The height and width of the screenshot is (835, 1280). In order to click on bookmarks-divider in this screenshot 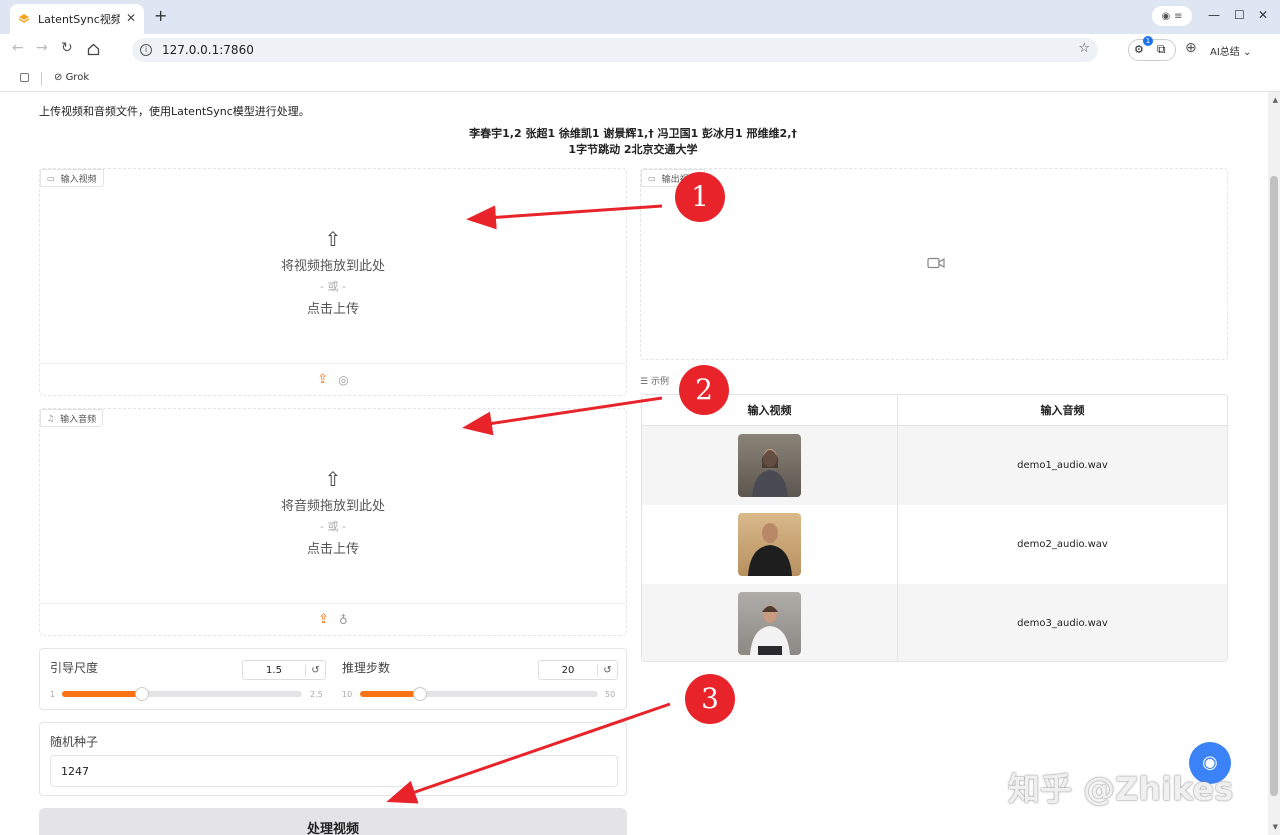, I will do `click(41, 79)`.